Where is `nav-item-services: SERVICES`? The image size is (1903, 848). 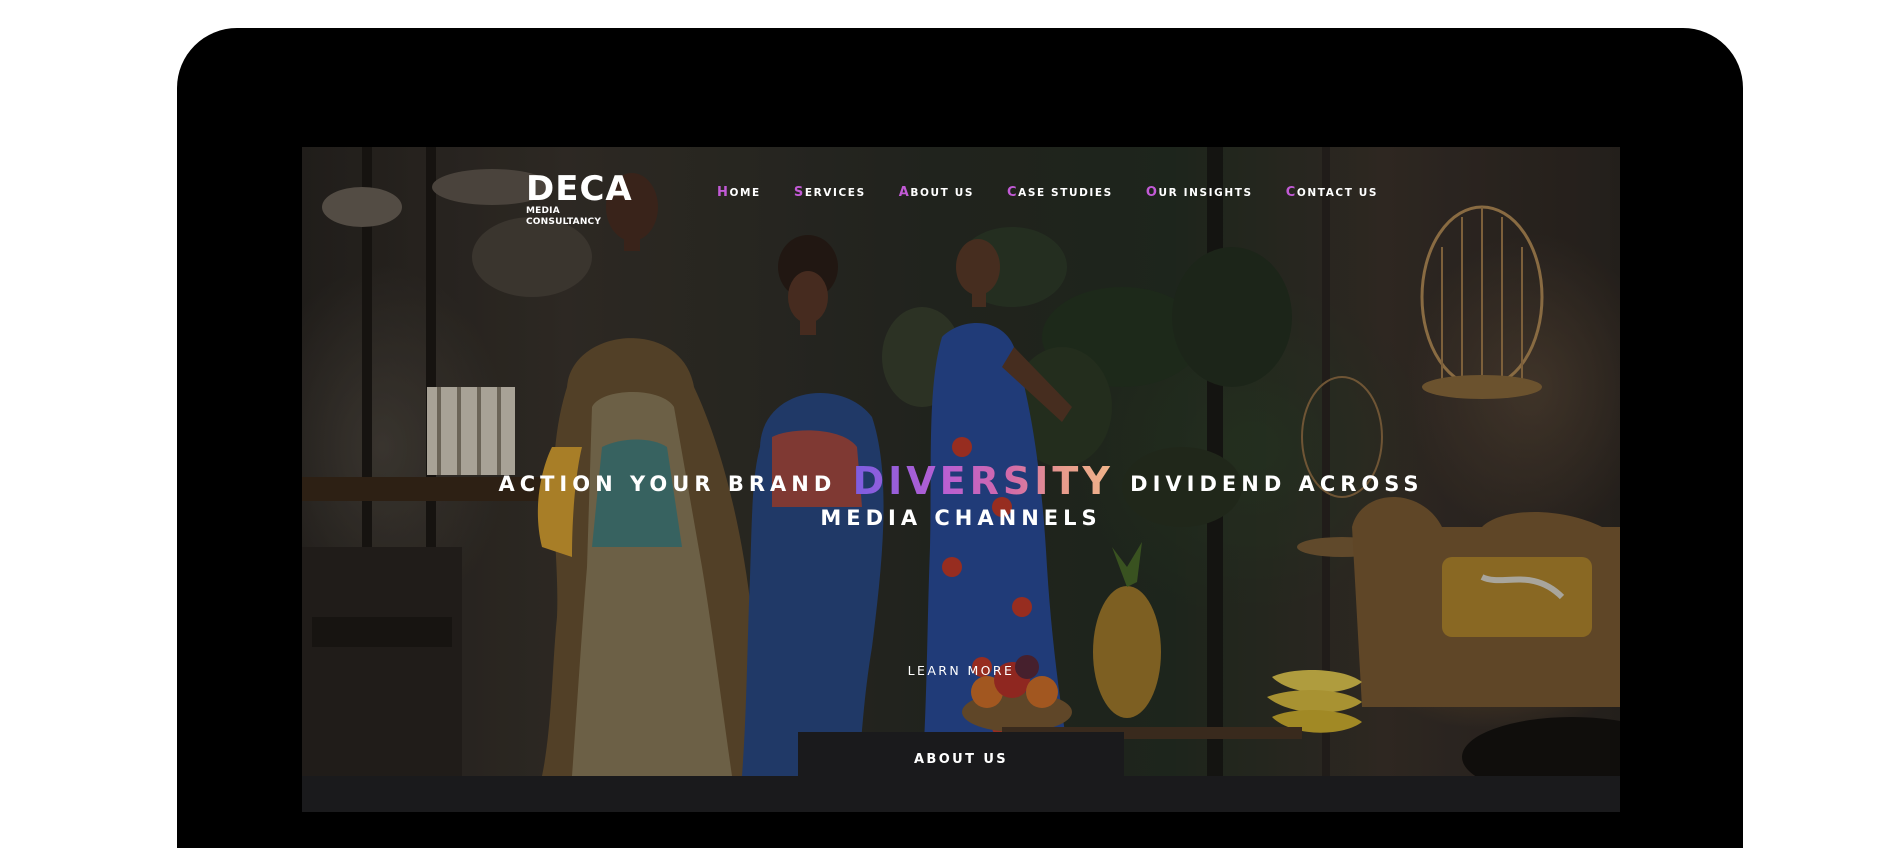 nav-item-services: SERVICES is located at coordinates (830, 192).